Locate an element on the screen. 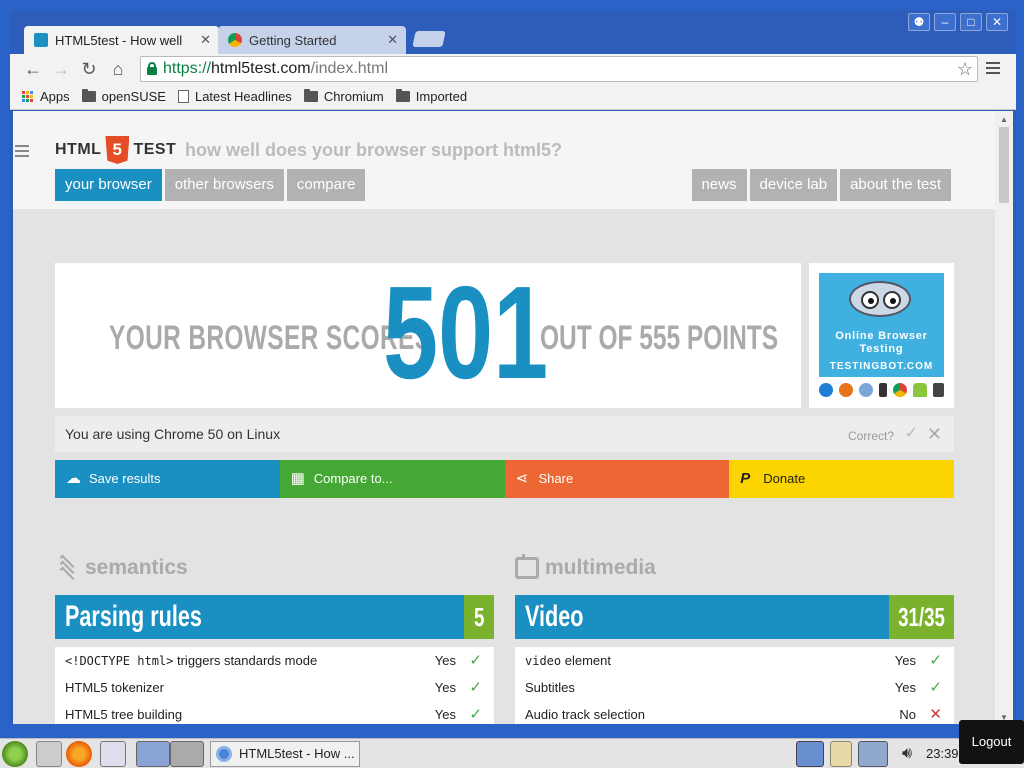 The height and width of the screenshot is (768, 1024). html5-shield-icon: 5 is located at coordinates (117, 150).